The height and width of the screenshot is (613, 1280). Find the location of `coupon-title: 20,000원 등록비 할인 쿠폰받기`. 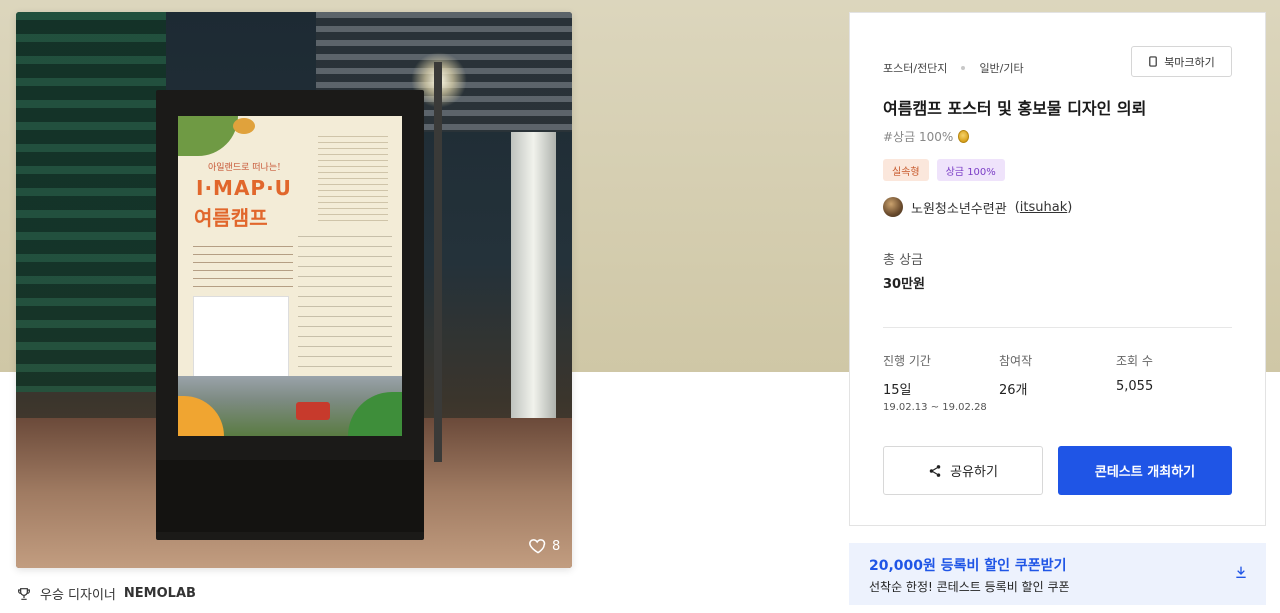

coupon-title: 20,000원 등록비 할인 쿠폰받기 is located at coordinates (968, 566).